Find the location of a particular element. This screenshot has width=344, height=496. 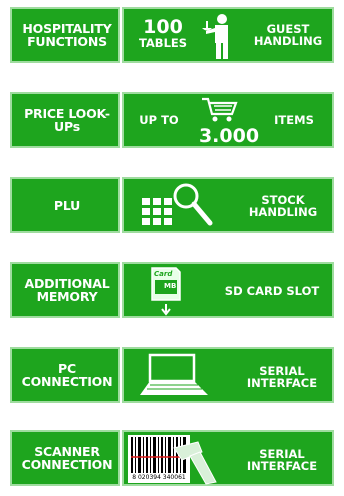

feature-label: SCANNER CONNECTION is located at coordinates (67, 458).